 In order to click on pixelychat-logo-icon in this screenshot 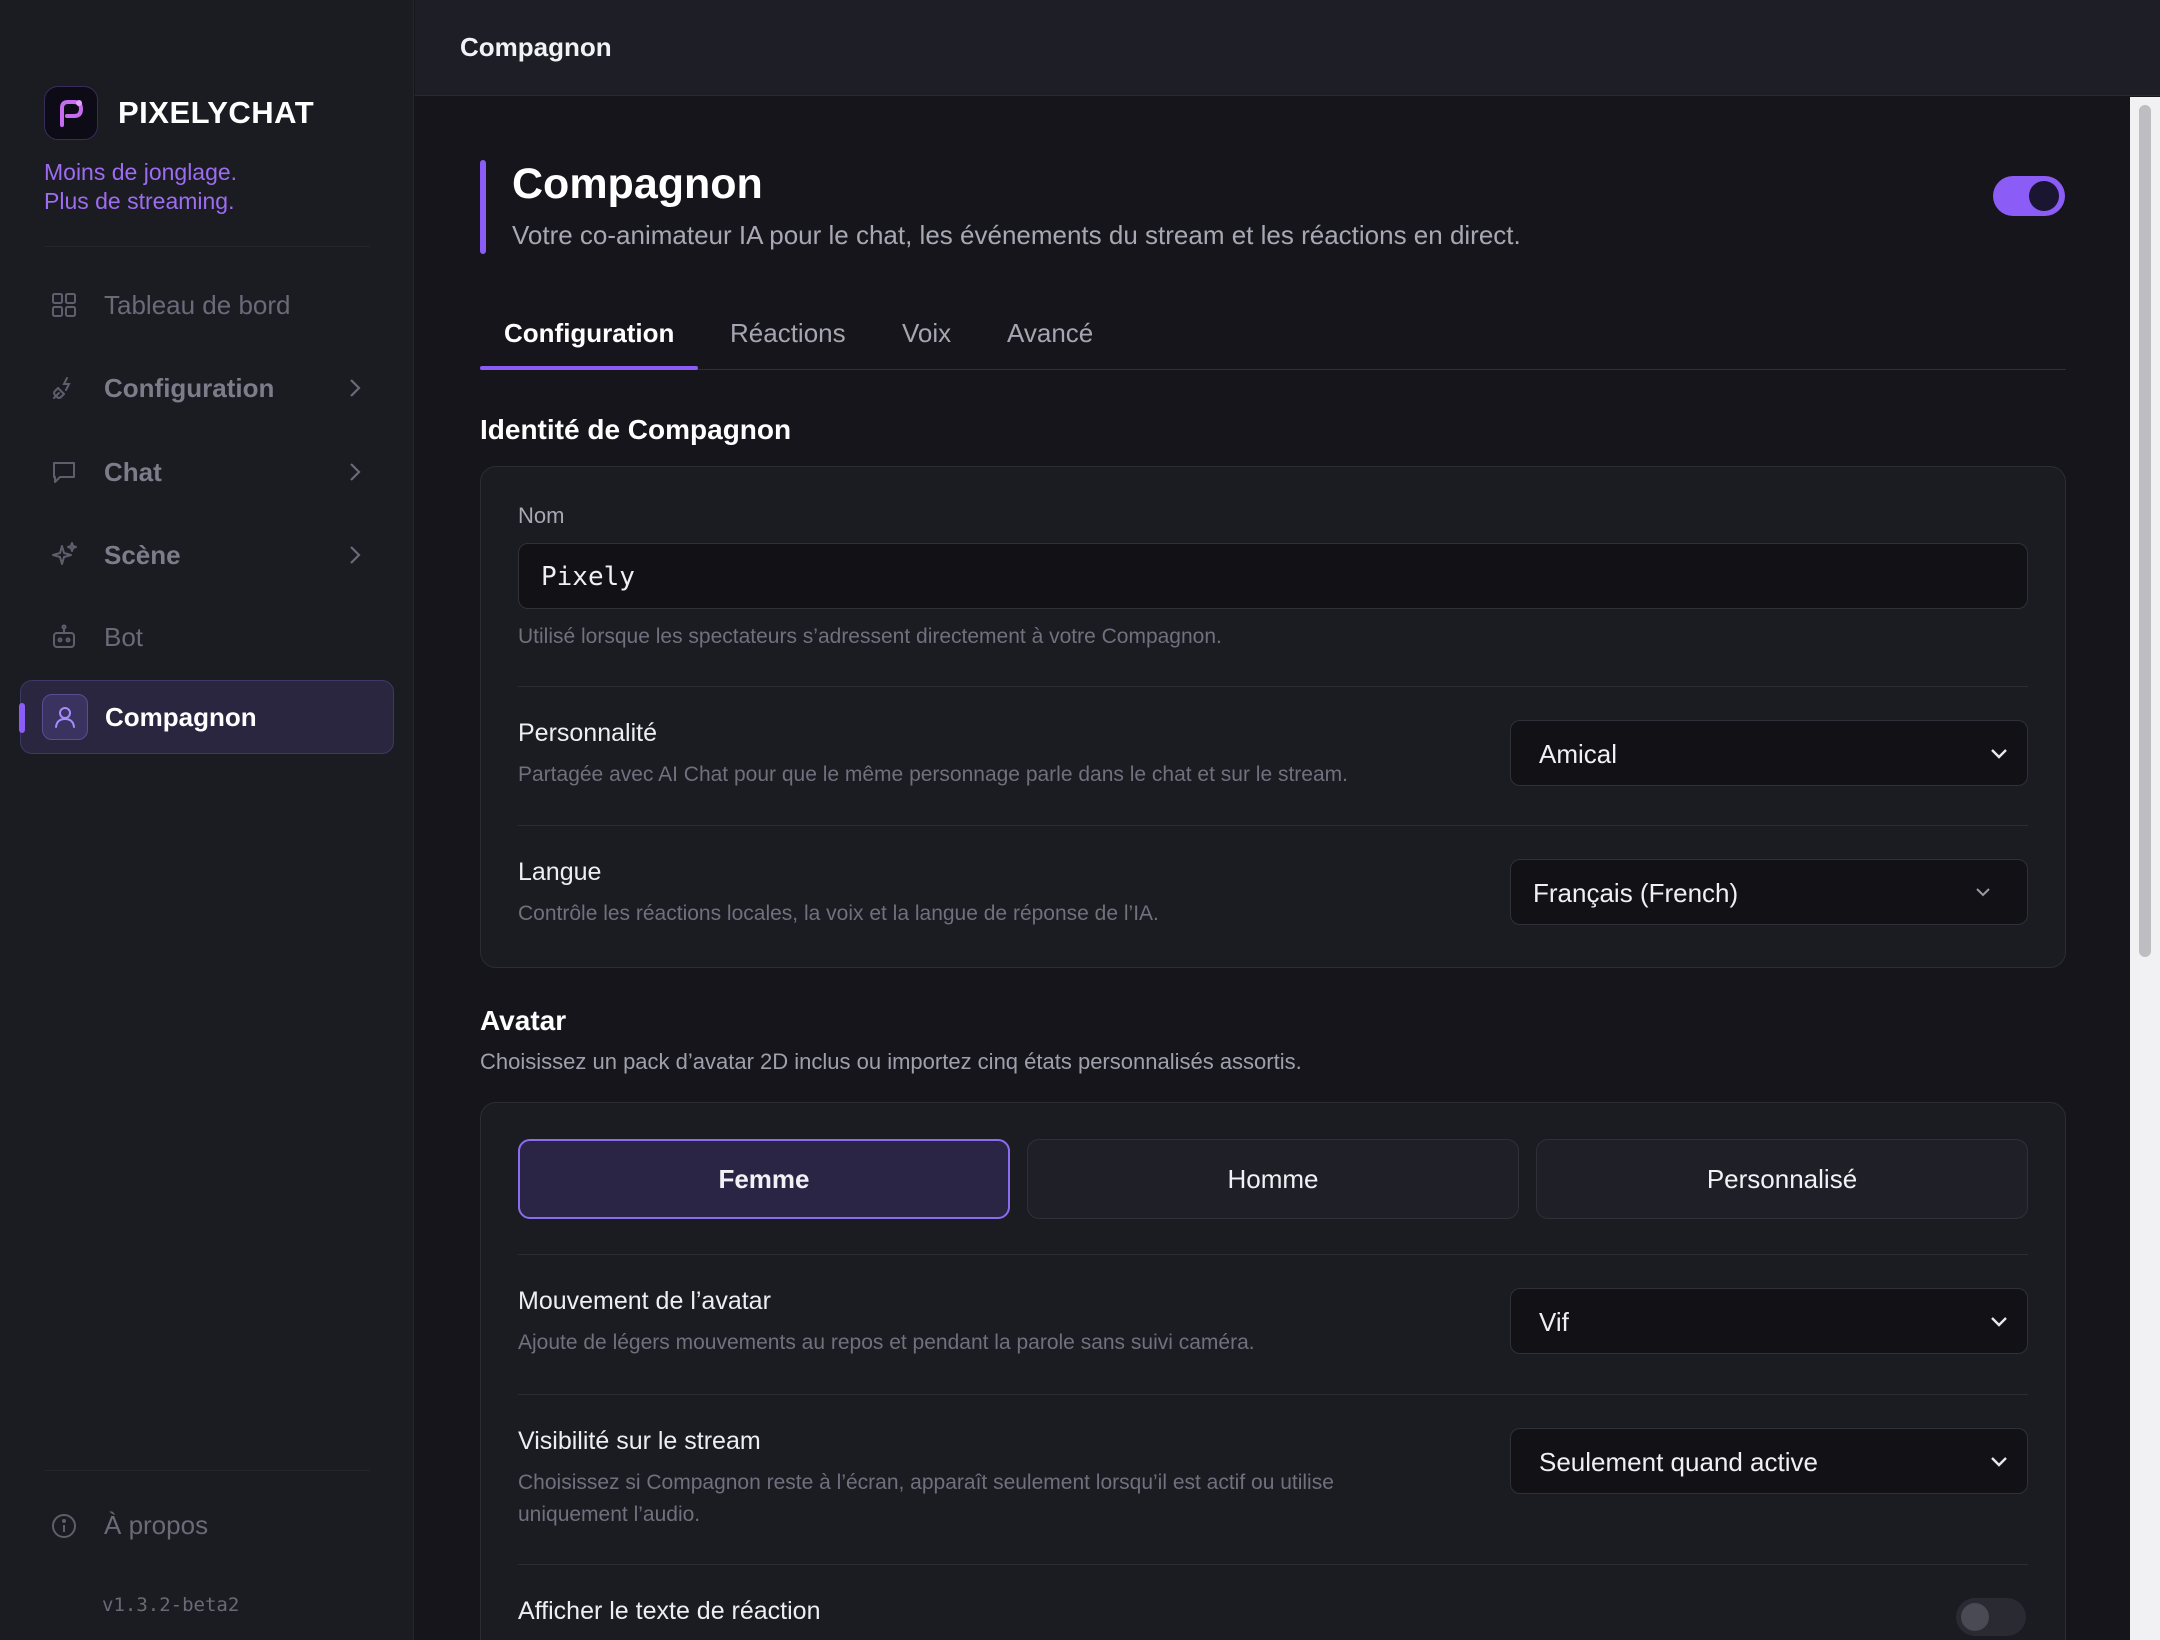, I will do `click(71, 113)`.